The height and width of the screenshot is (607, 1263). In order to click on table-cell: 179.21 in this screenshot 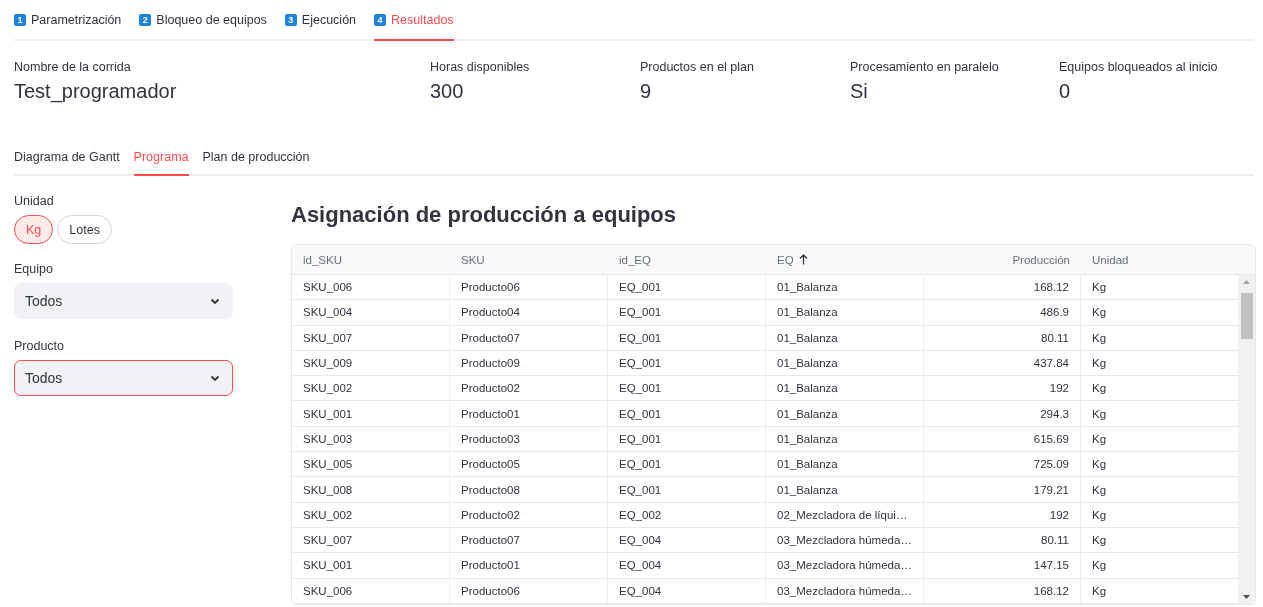, I will do `click(1002, 490)`.